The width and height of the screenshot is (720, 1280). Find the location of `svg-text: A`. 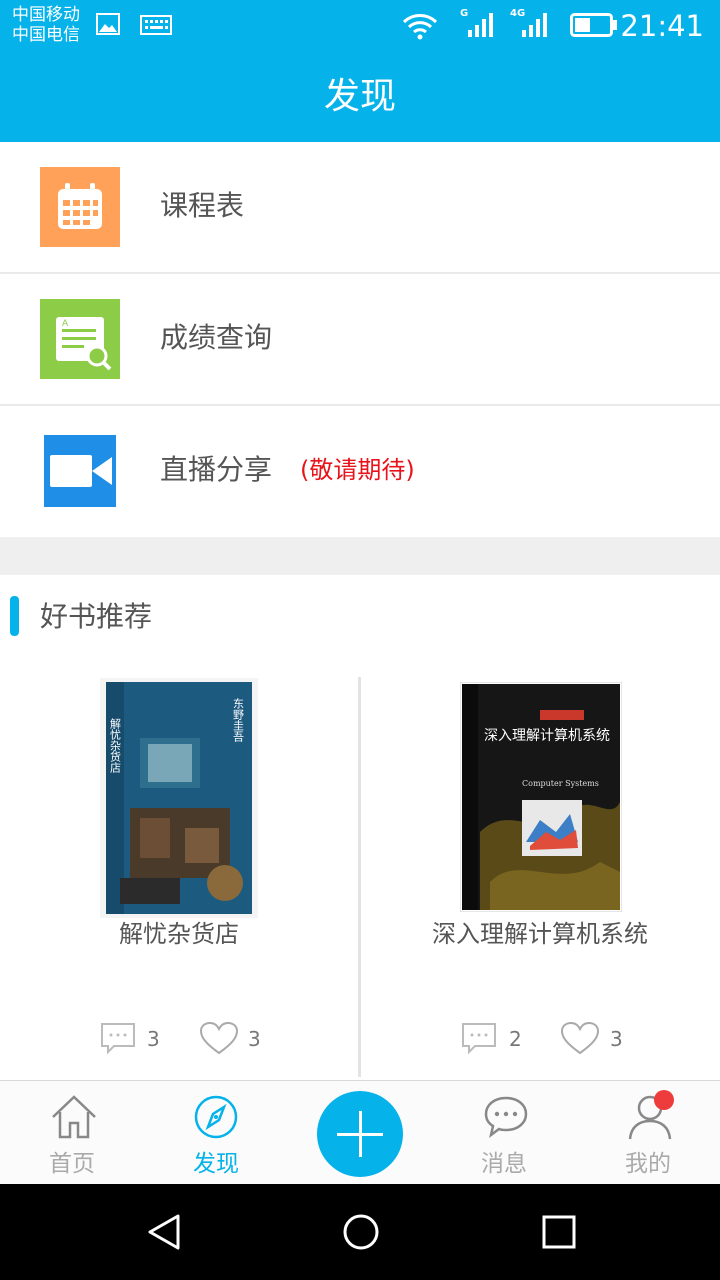

svg-text: A is located at coordinates (65, 324).